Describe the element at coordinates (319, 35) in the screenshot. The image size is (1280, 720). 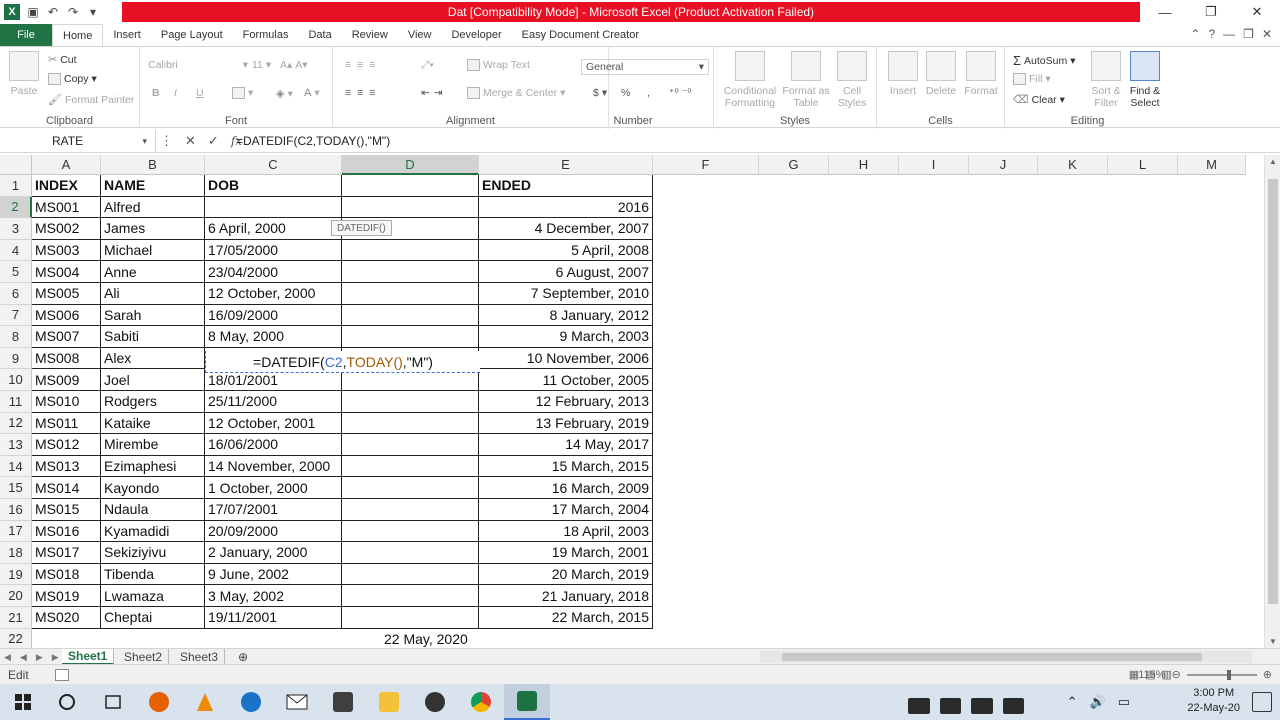
I see `tab-data: Data` at that location.